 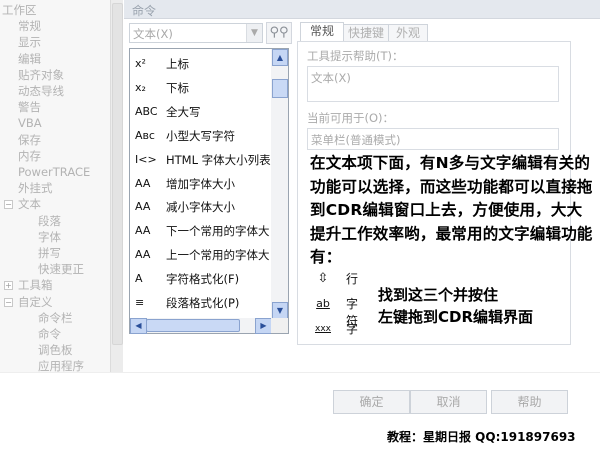 I want to click on dialog-divider, so click(x=300, y=372).